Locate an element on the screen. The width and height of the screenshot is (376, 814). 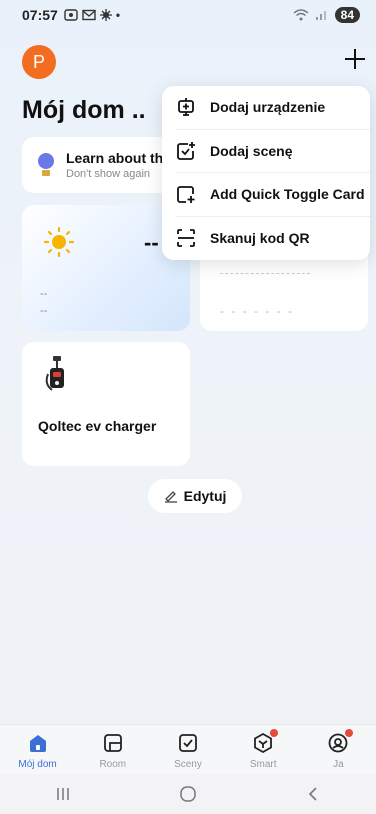
menu-item-add-device: Dodaj urządzenie is located at coordinates (273, 108).